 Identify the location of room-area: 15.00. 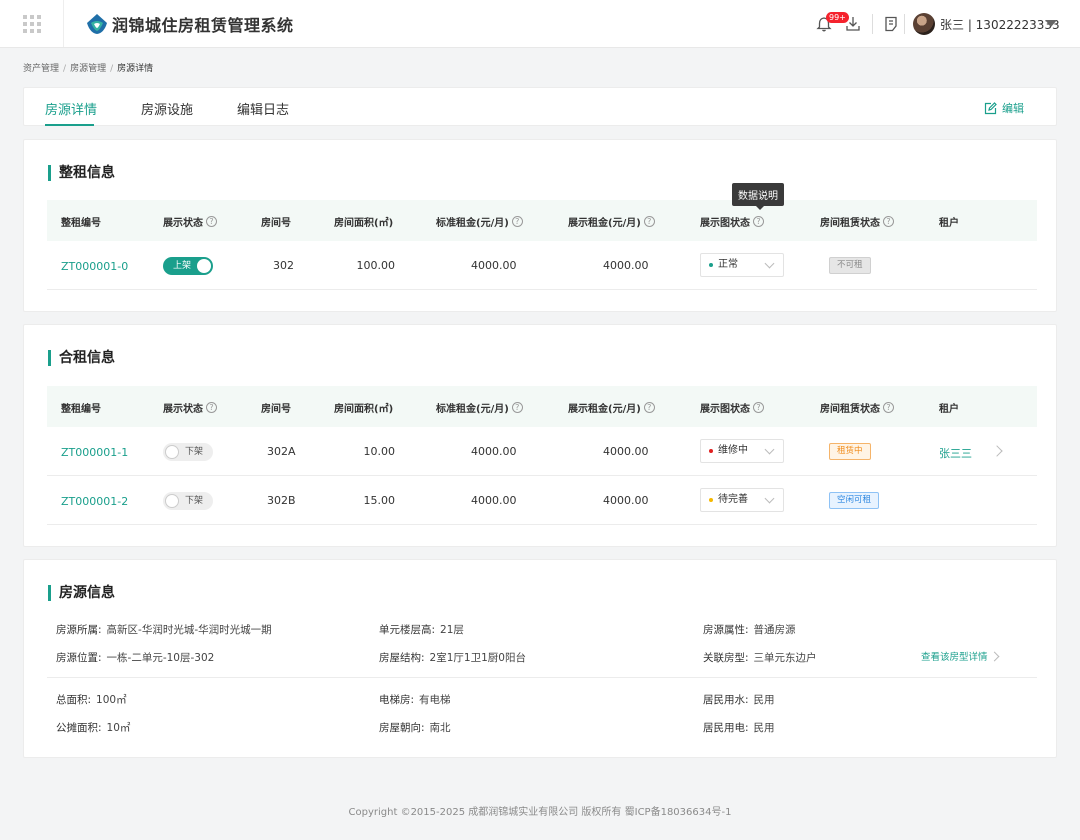
(379, 500).